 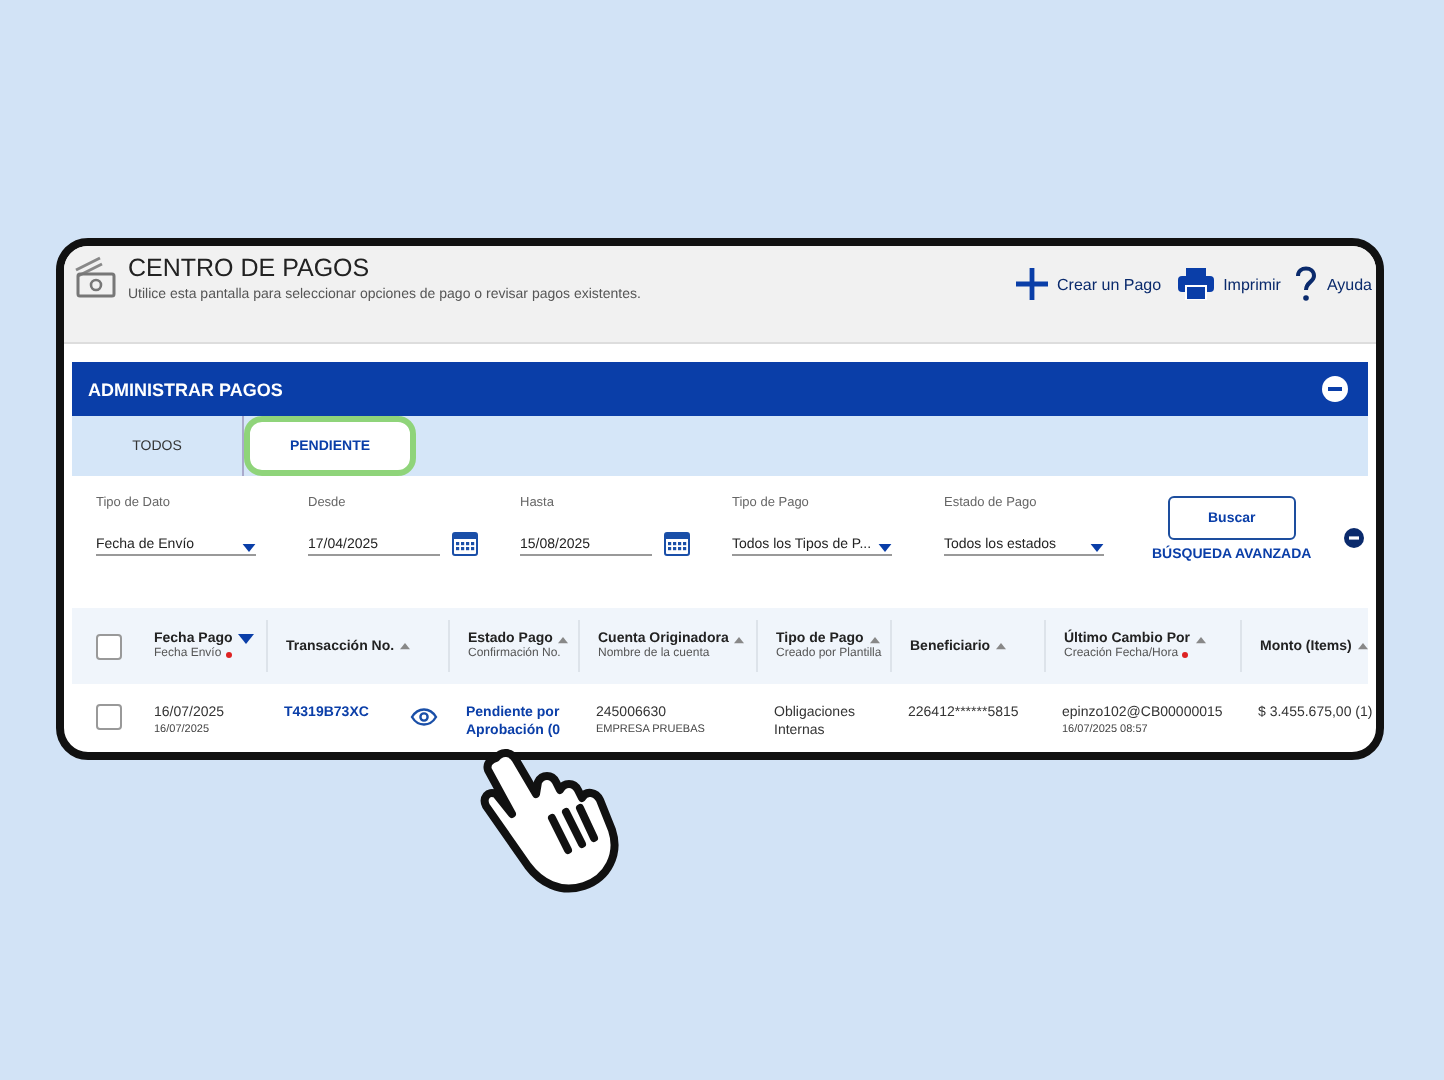 What do you see at coordinates (1306, 284) in the screenshot?
I see `help-icon` at bounding box center [1306, 284].